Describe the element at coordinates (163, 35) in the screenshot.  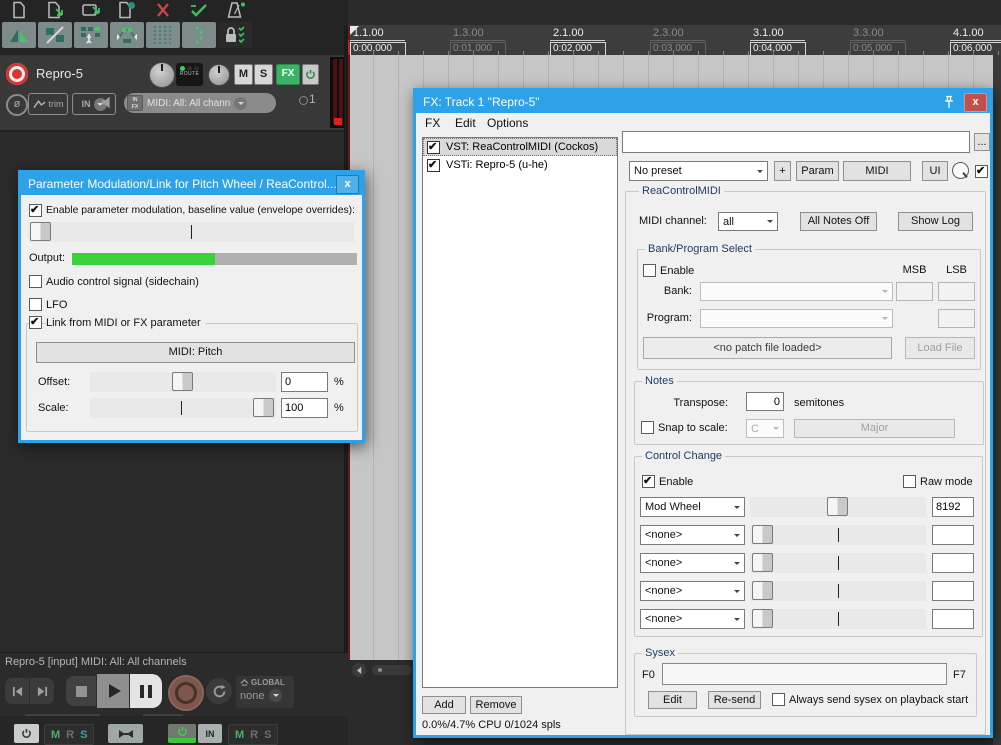
I see `toolbar-button-grid-lines` at that location.